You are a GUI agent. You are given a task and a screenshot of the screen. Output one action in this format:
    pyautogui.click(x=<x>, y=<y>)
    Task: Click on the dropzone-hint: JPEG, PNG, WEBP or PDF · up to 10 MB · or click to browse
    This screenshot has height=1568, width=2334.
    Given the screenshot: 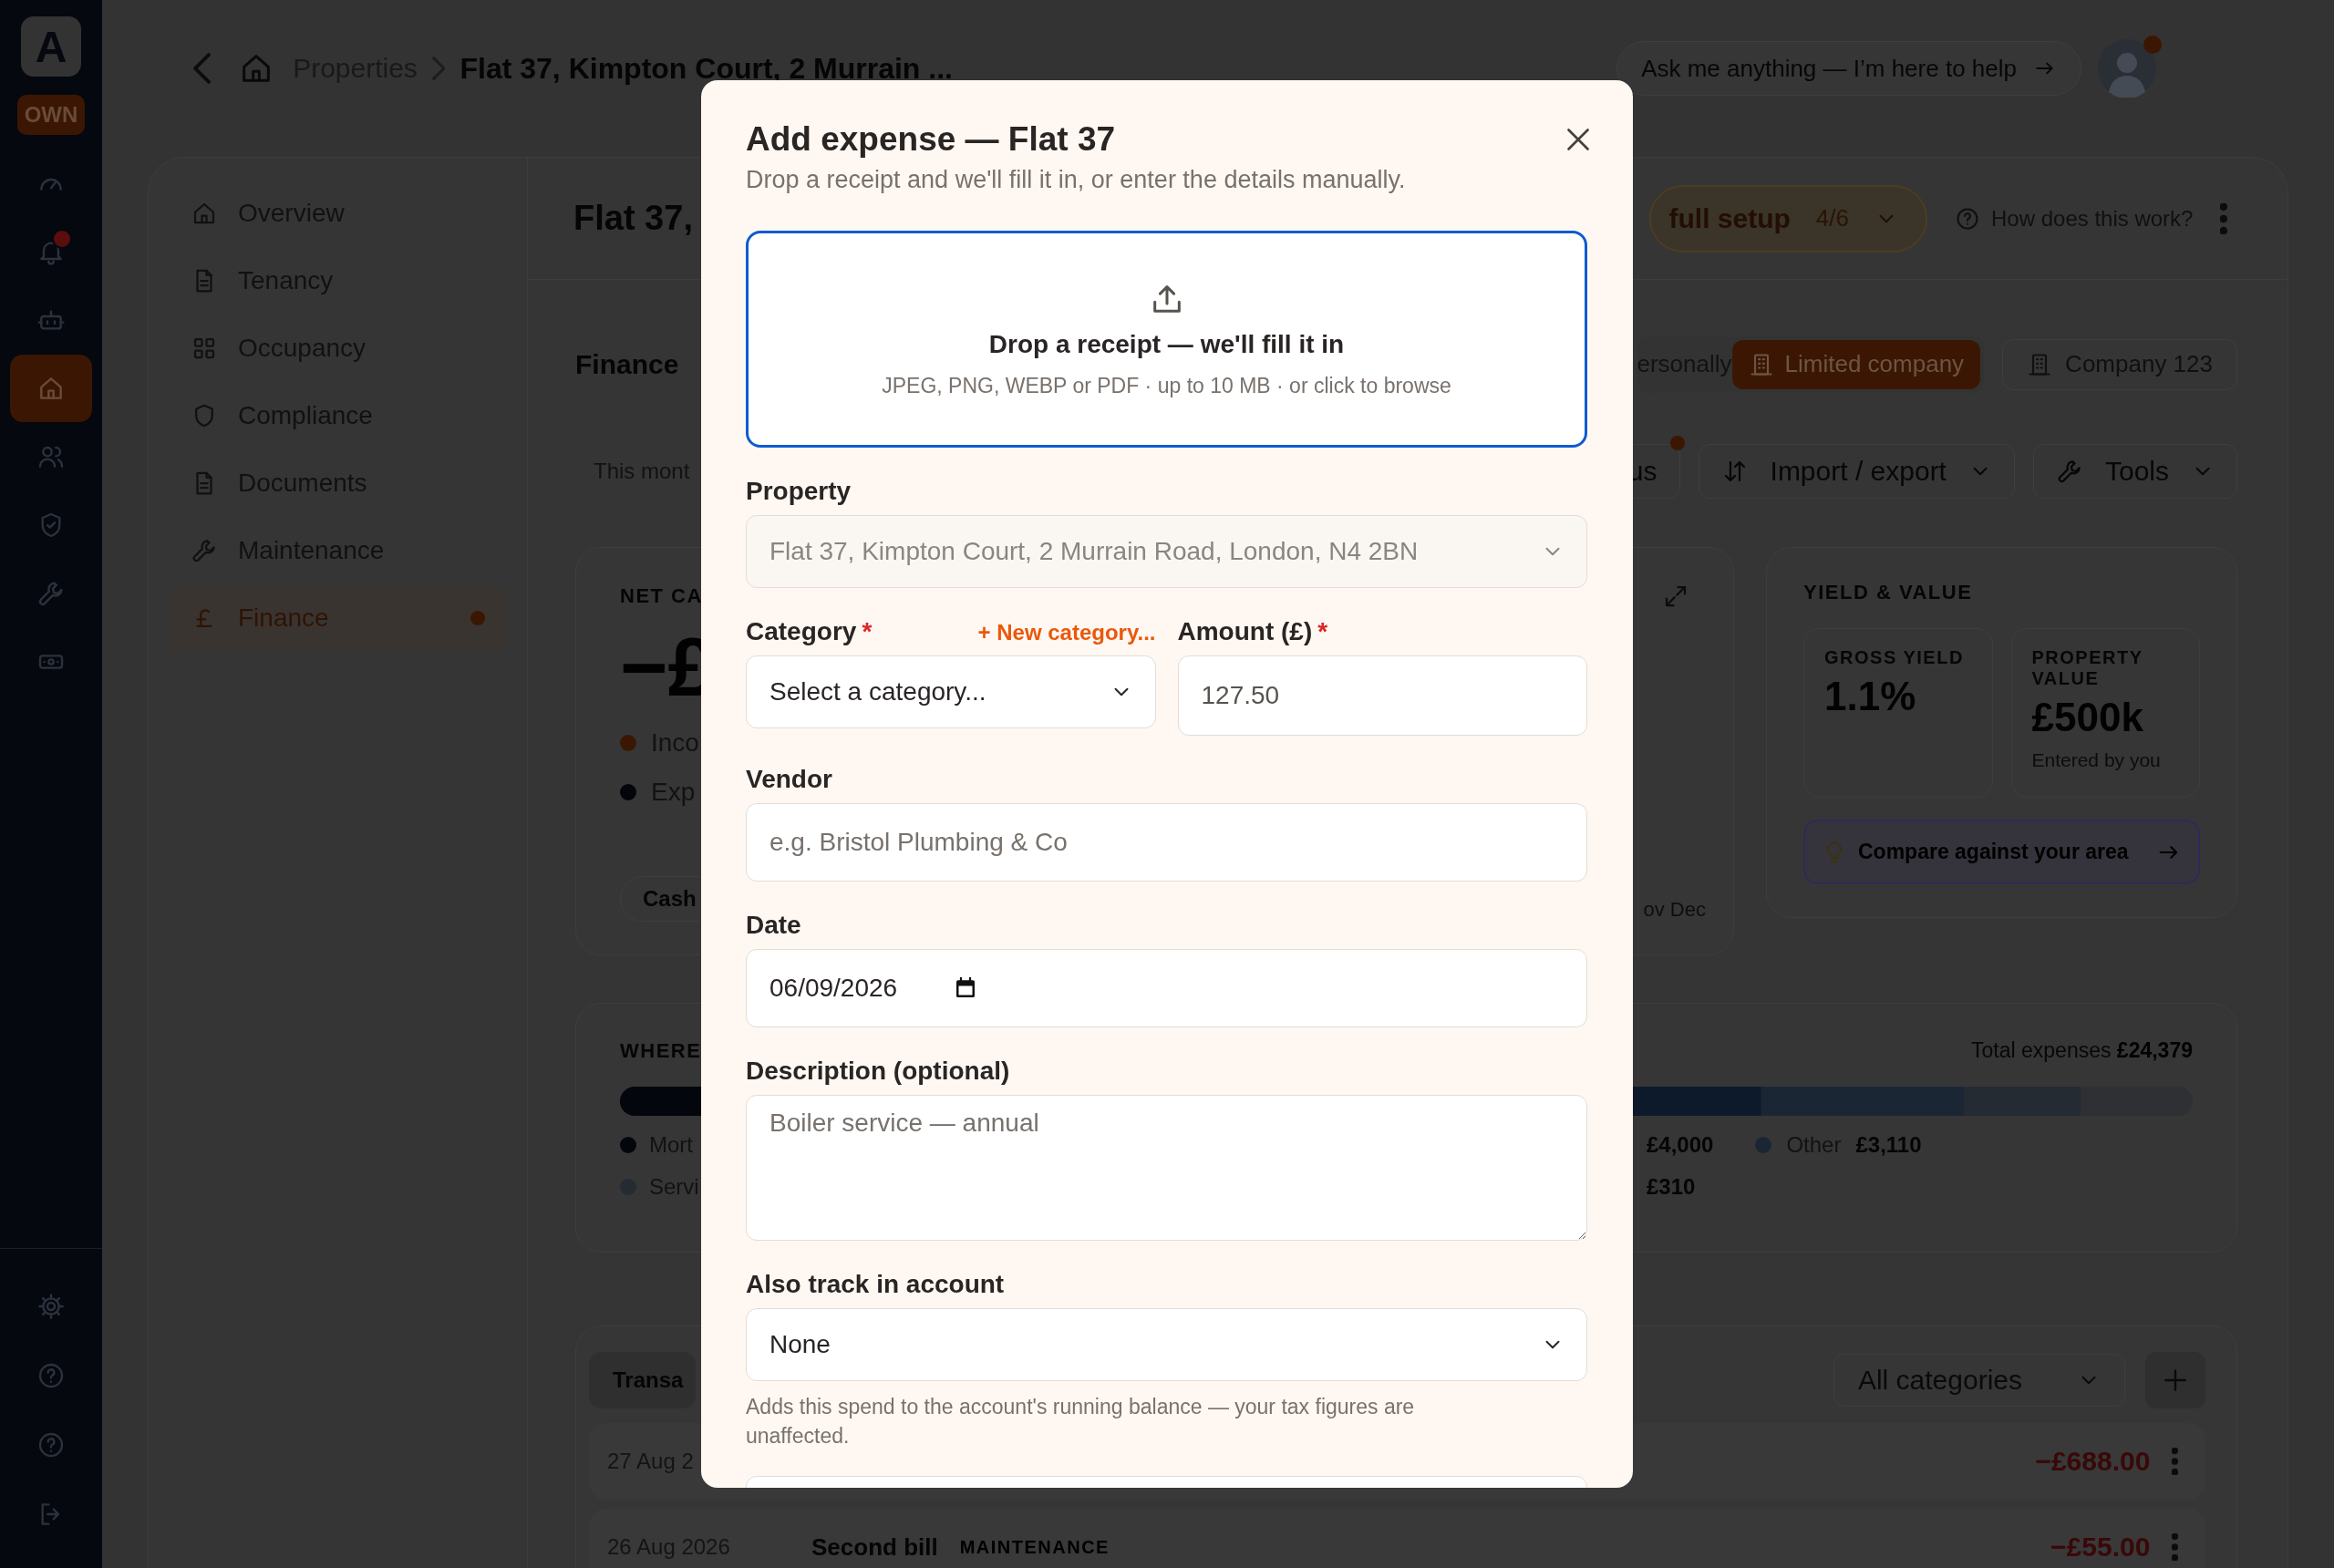 What is the action you would take?
    pyautogui.click(x=1167, y=385)
    